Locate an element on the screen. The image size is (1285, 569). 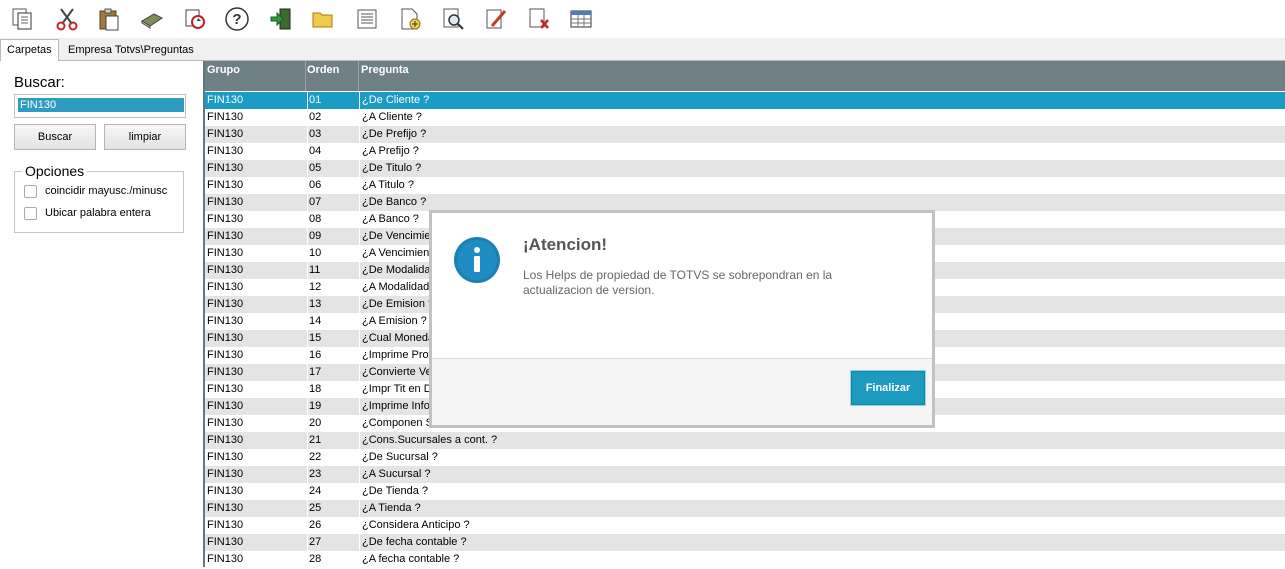
table-row: FIN130 21 ¿Cons.Sucursales a cont. ? is located at coordinates (745, 441).